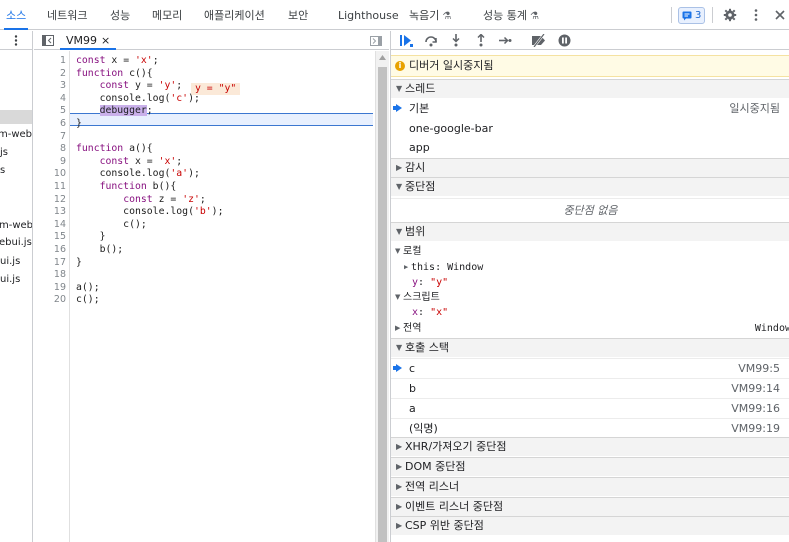 Image resolution: width=789 pixels, height=542 pixels. I want to click on section-event-listener-breakpoints-header: ▶ 이벤트 리스너 중단점, so click(590, 506).